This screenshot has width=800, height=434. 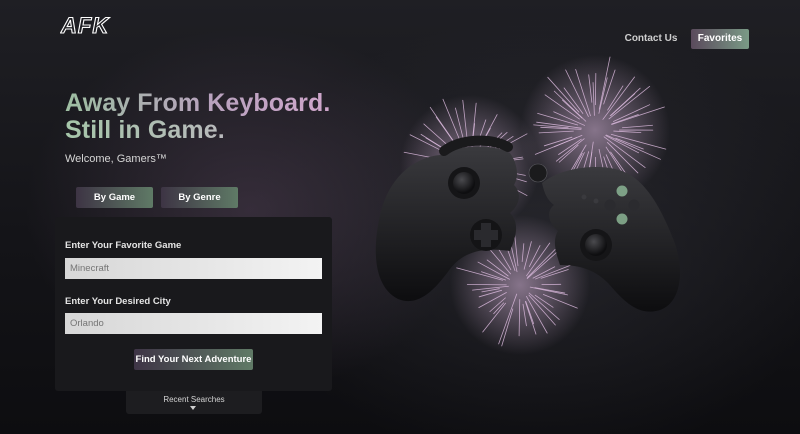 What do you see at coordinates (116, 159) in the screenshot?
I see `welcome-text: Welcome, Gamers™` at bounding box center [116, 159].